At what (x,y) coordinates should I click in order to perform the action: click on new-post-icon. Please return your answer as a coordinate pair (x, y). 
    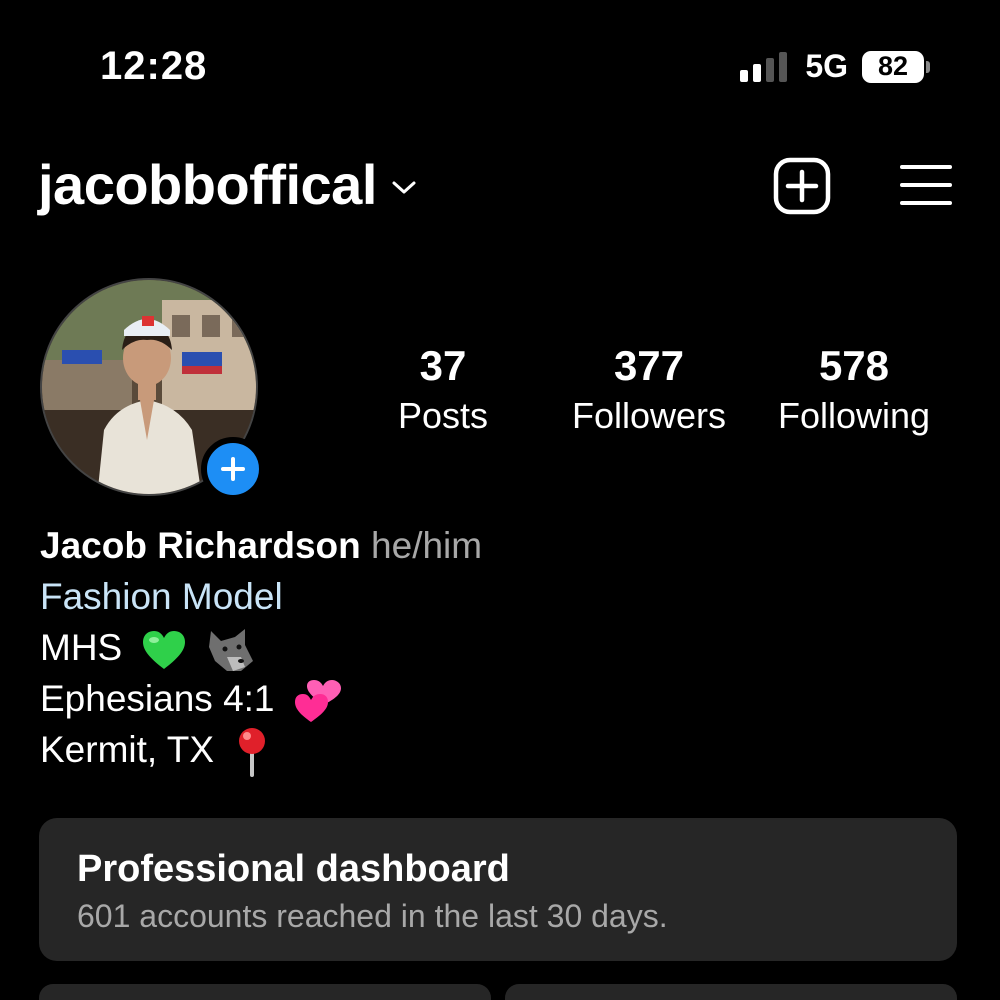
    Looking at the image, I should click on (802, 186).